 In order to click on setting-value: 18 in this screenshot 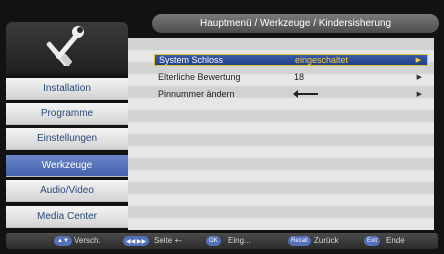, I will do `click(299, 77)`.